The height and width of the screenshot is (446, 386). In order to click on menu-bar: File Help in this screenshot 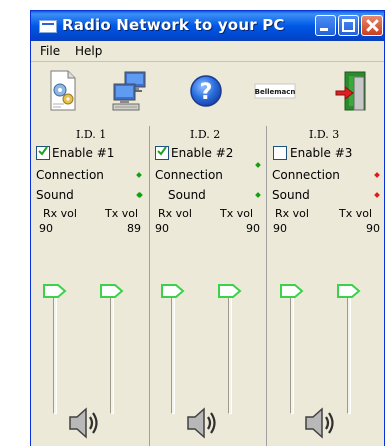, I will do `click(207, 51)`.